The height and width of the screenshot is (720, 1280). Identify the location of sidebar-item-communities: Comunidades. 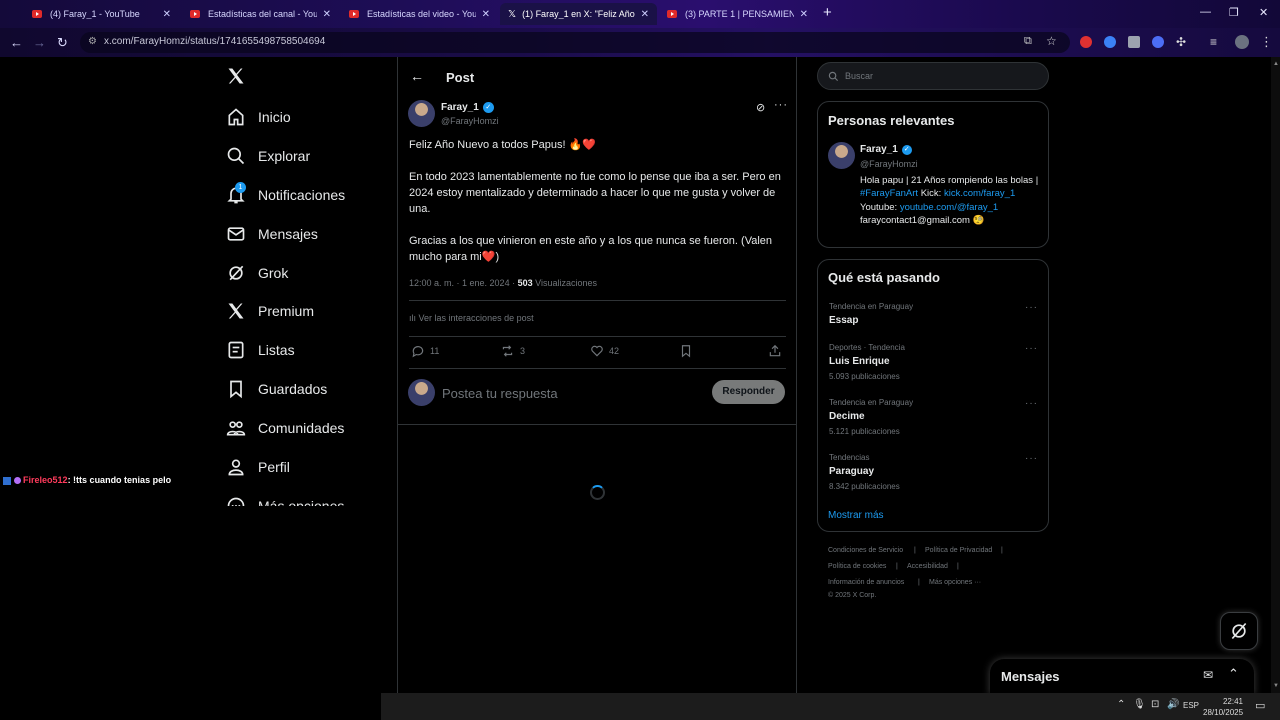
(285, 428).